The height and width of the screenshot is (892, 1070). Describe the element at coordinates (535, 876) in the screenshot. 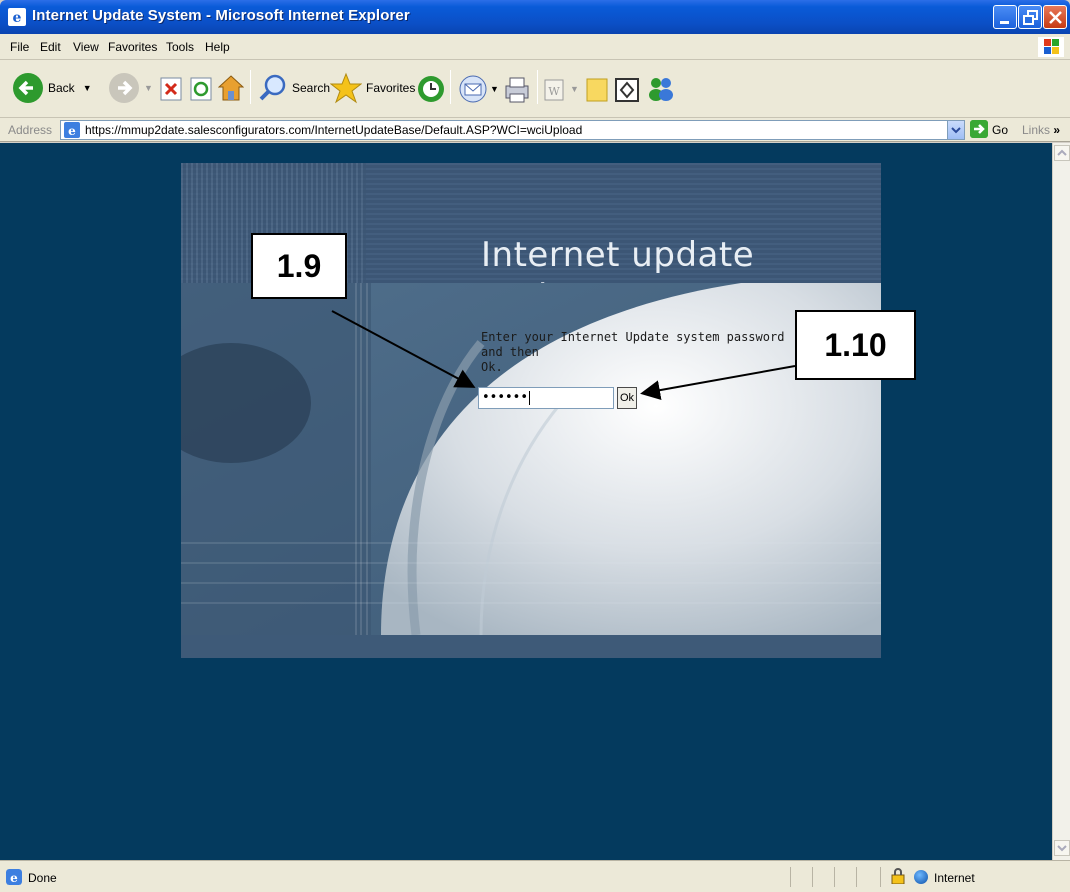

I see `status-bar: e Done Internet` at that location.